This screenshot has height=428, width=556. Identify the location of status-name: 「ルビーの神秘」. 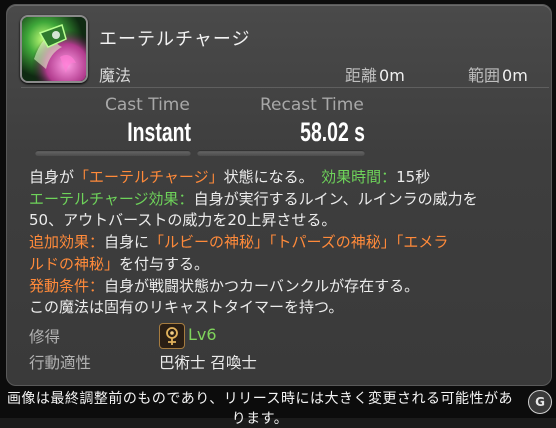
(209, 242).